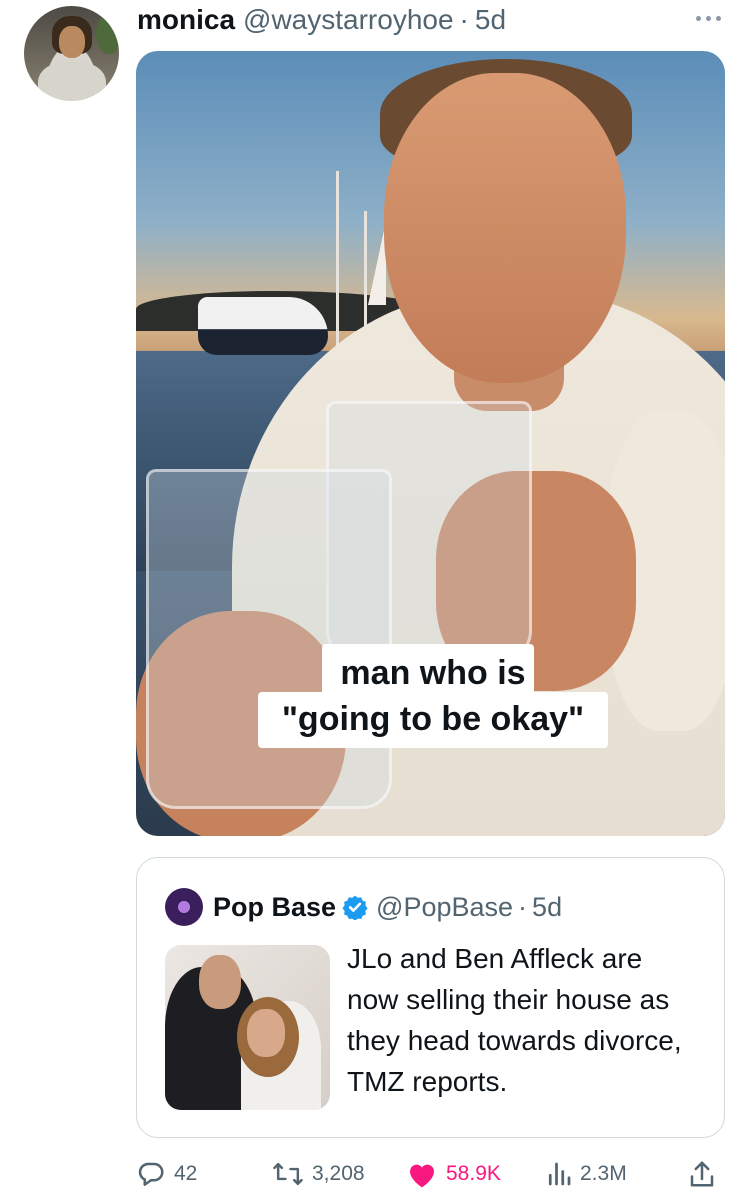 The height and width of the screenshot is (1196, 750). Describe the element at coordinates (444, 907) in the screenshot. I see `quoted-author-handle: @PopBase` at that location.